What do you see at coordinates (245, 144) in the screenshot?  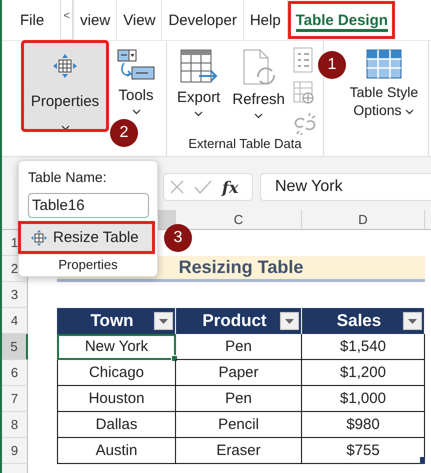 I see `group-label: External Table Data` at bounding box center [245, 144].